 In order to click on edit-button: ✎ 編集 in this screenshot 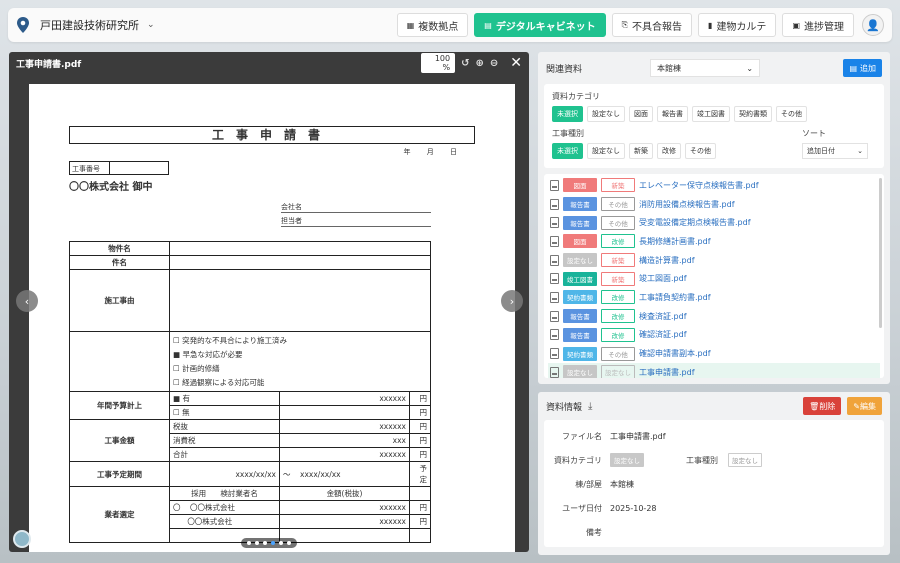, I will do `click(864, 406)`.